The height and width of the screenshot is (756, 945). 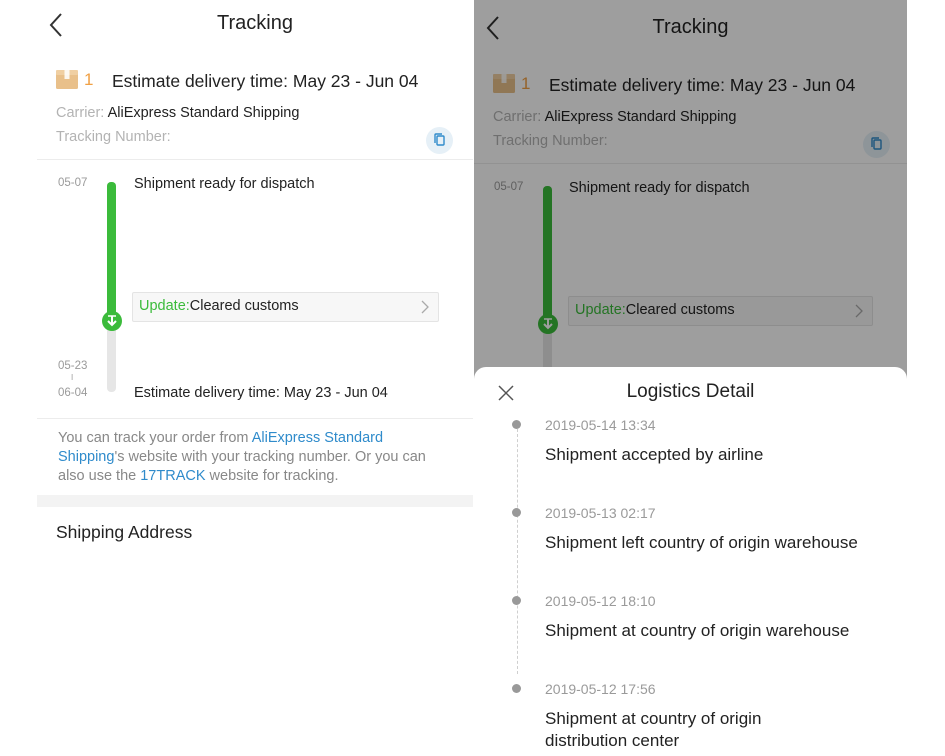 What do you see at coordinates (265, 81) in the screenshot?
I see `estimate-delivery-title: Estimate delivery time: May 23 - Jun 04` at bounding box center [265, 81].